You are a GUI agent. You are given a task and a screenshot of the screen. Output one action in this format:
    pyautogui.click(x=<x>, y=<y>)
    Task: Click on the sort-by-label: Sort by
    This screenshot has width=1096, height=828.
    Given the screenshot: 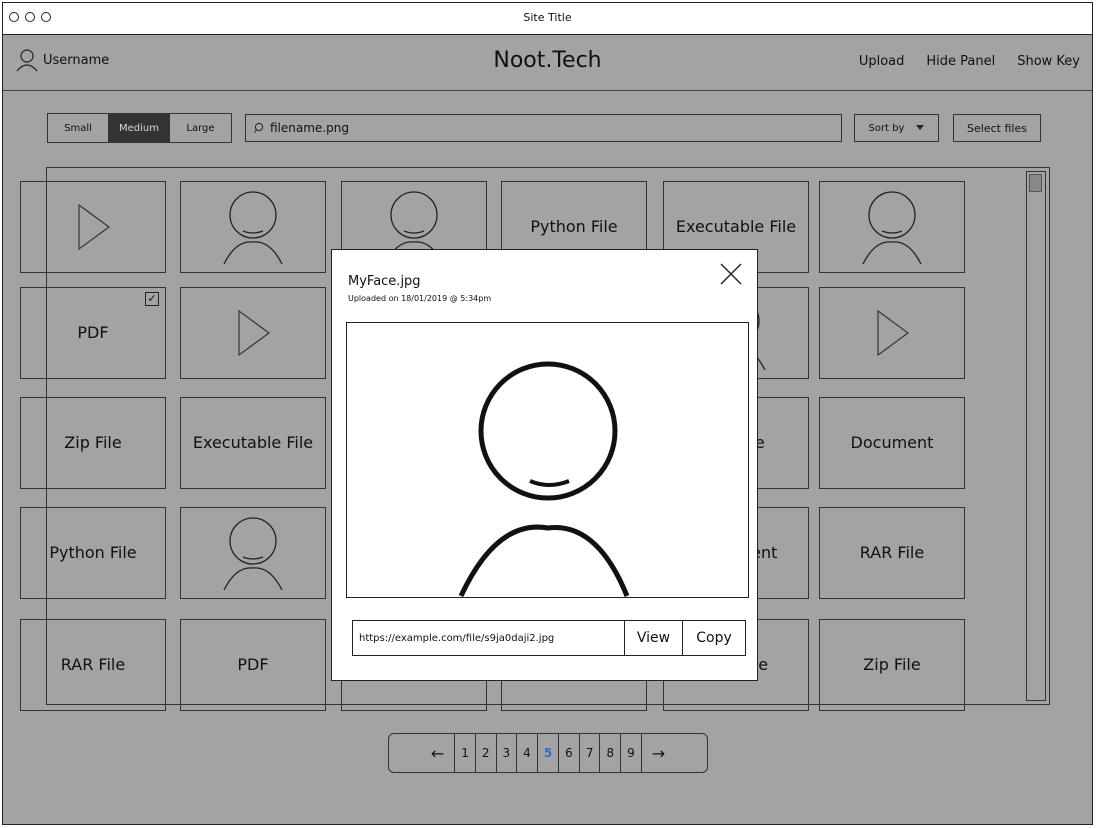 What is the action you would take?
    pyautogui.click(x=886, y=128)
    